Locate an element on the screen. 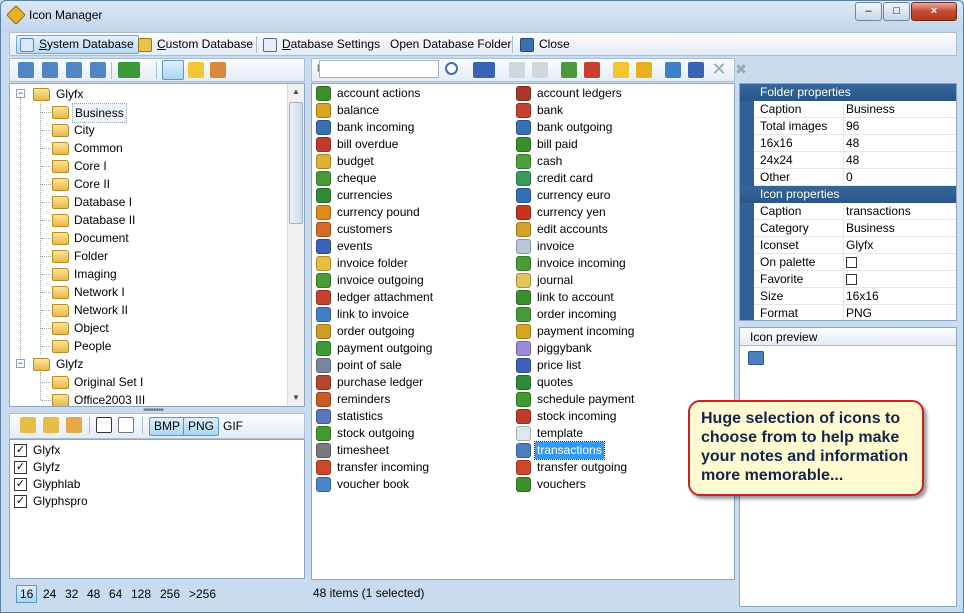  scroll-thumb is located at coordinates (296, 163).